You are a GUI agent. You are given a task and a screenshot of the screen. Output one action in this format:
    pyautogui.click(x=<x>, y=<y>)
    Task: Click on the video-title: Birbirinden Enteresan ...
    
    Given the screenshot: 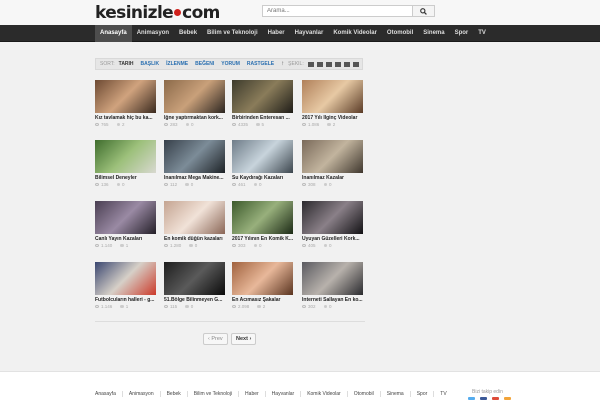 What is the action you would take?
    pyautogui.click(x=262, y=118)
    